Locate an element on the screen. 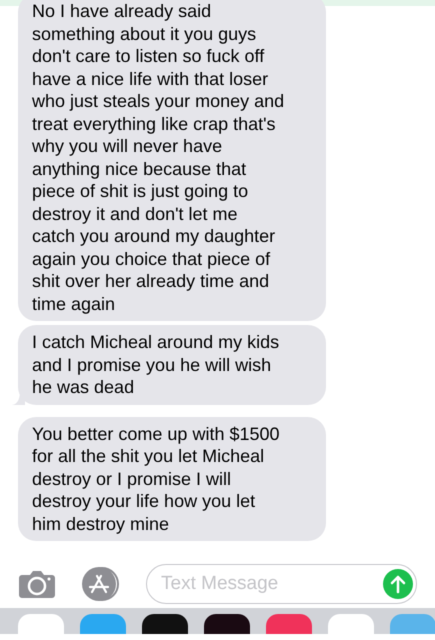  camera-icon is located at coordinates (37, 584).